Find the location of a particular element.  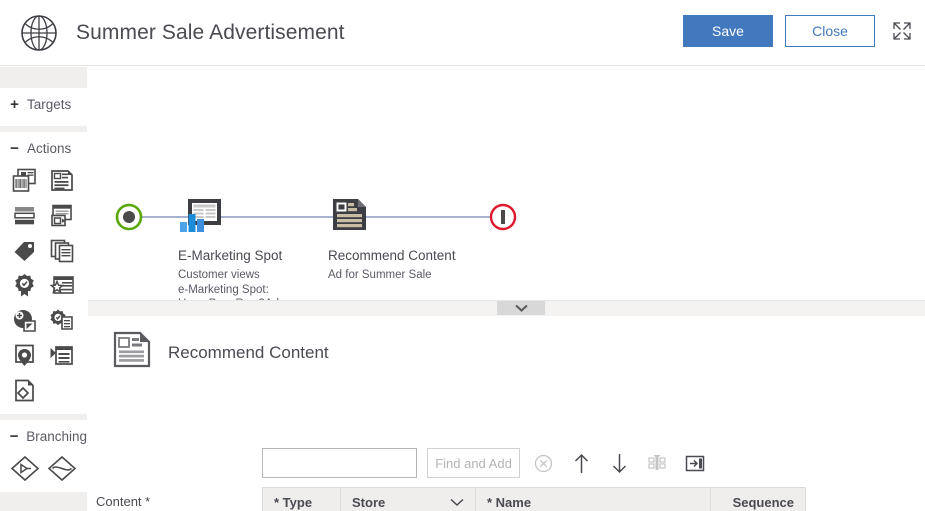

open-details-icon is located at coordinates (695, 463).